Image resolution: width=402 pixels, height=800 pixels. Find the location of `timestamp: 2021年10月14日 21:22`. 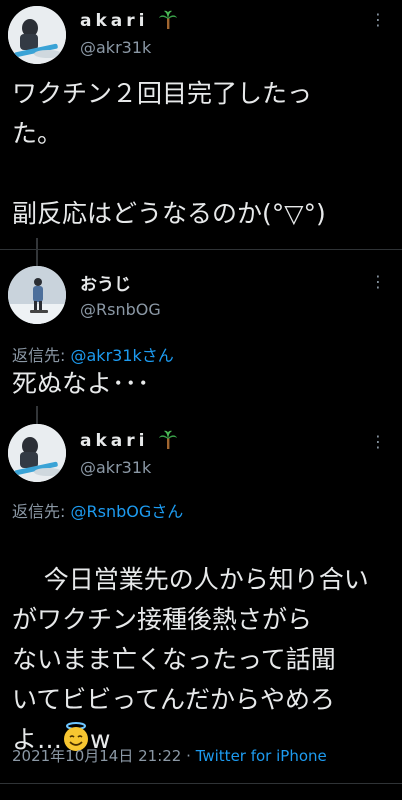

timestamp: 2021年10月14日 21:22 is located at coordinates (96, 756).